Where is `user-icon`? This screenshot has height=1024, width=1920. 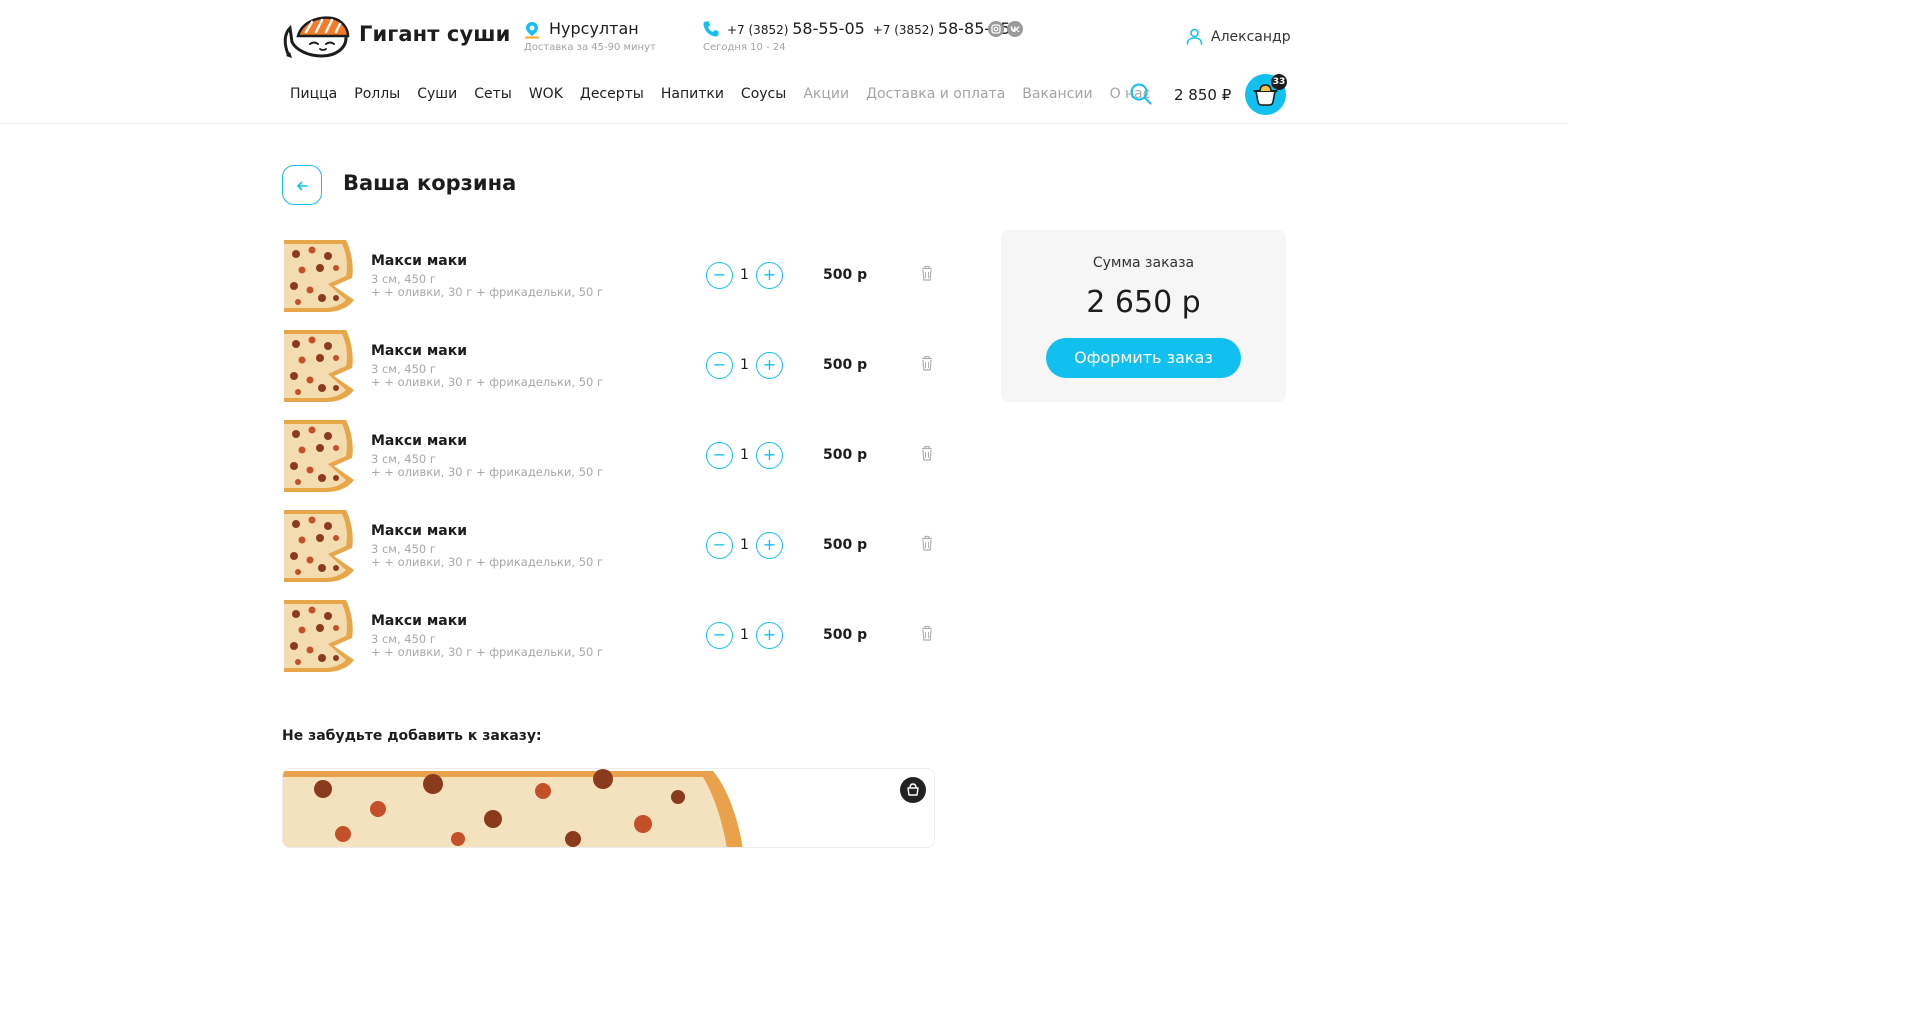 user-icon is located at coordinates (1194, 36).